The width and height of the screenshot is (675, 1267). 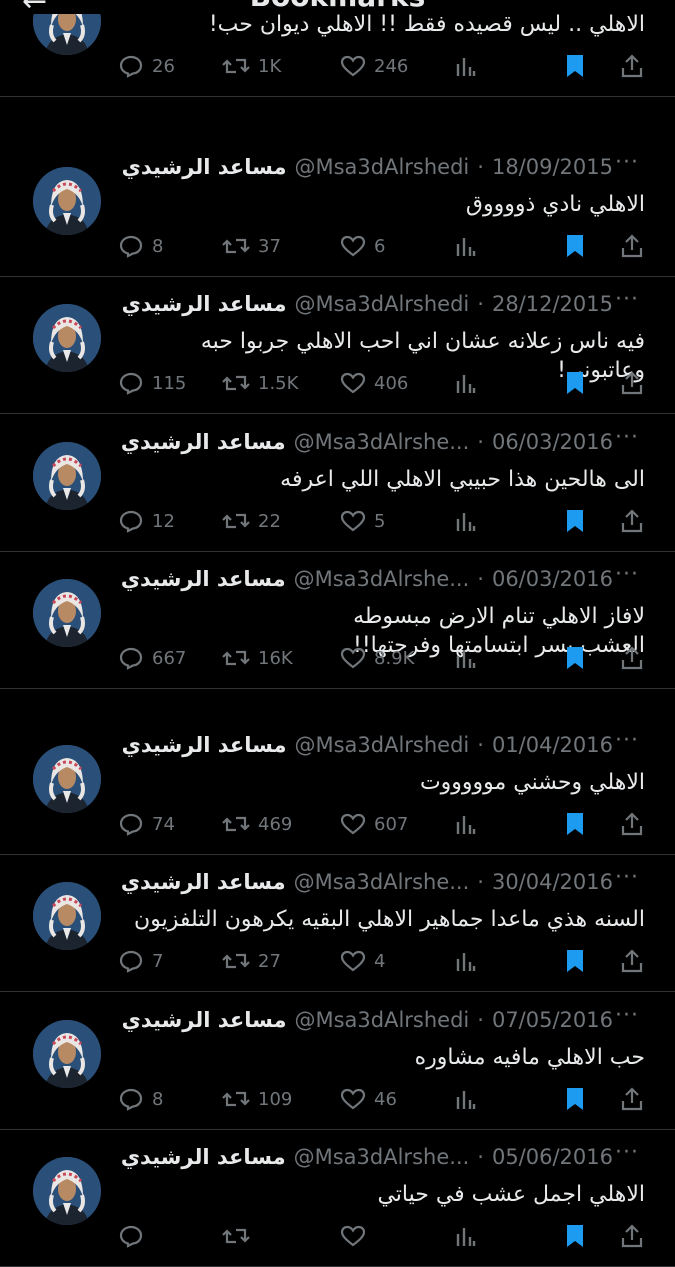 What do you see at coordinates (362, 961) in the screenshot?
I see `like-button: 4` at bounding box center [362, 961].